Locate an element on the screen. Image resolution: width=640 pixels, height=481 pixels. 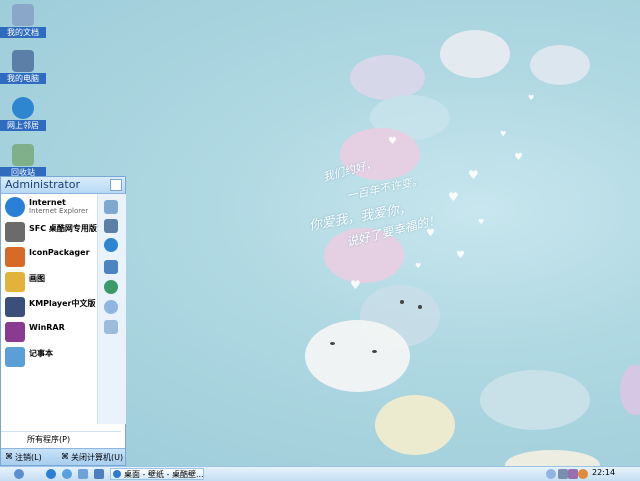
pinned-sfc: SFC 桌酷网专用版 is located at coordinates (49, 231).